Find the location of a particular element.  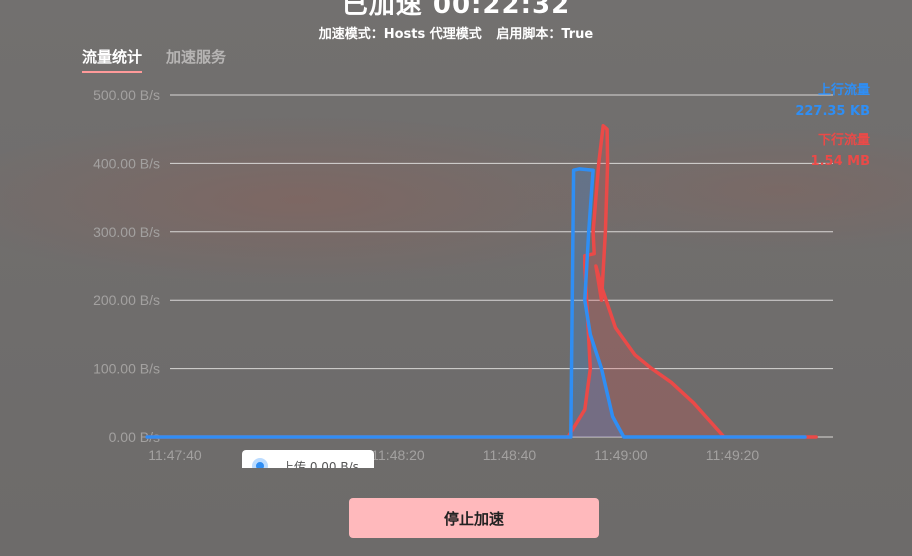

legend-upload-label: 上行流量 is located at coordinates (843, 90).